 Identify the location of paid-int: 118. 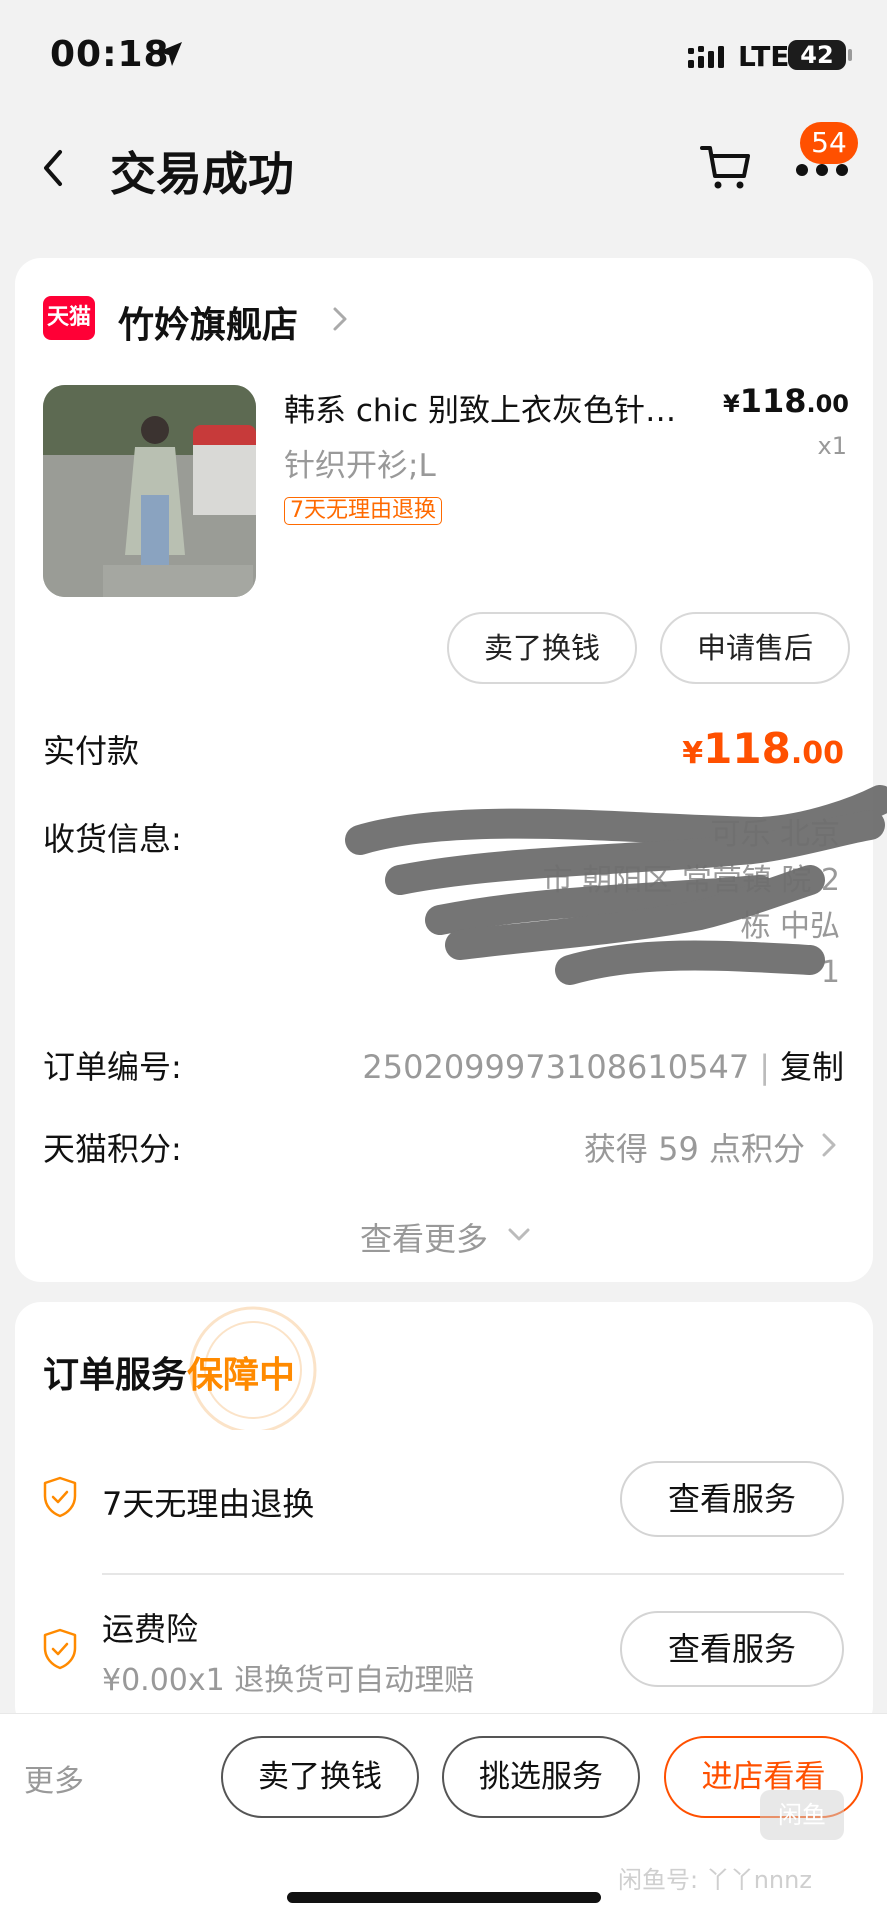
(747, 748).